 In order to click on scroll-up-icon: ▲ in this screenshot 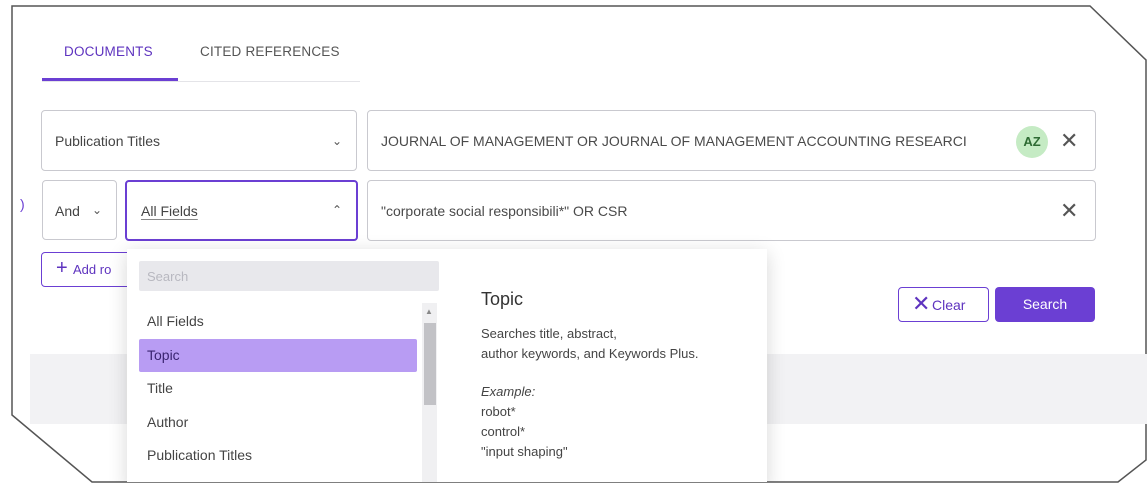, I will do `click(429, 311)`.